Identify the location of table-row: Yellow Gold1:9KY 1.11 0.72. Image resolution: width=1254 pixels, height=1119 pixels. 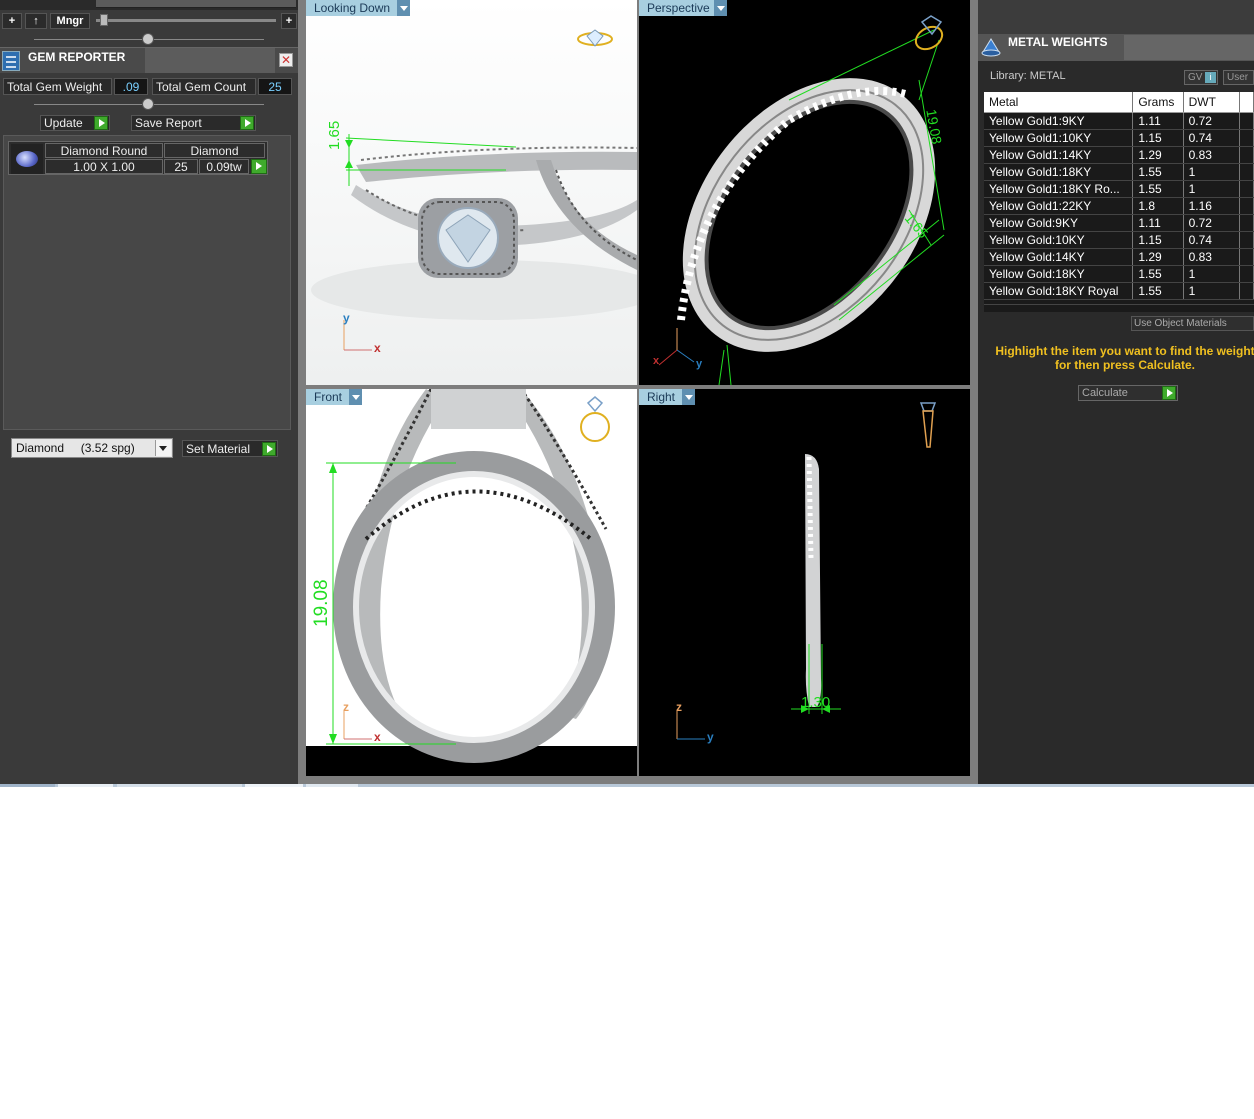
(1119, 121).